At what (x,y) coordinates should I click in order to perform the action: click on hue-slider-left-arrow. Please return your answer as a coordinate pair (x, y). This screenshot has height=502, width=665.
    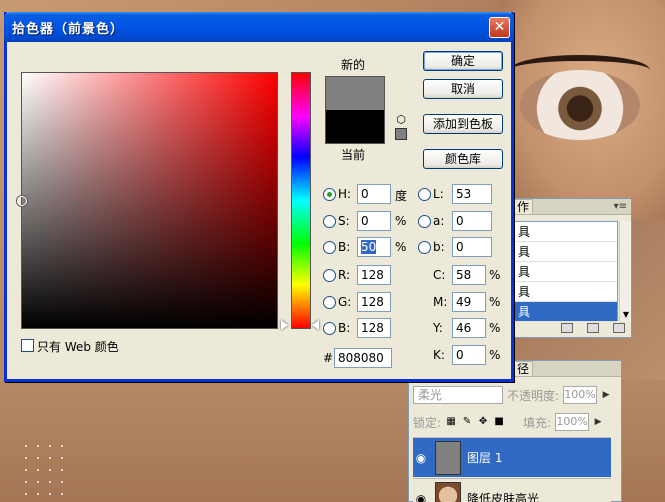
    Looking at the image, I should click on (284, 325).